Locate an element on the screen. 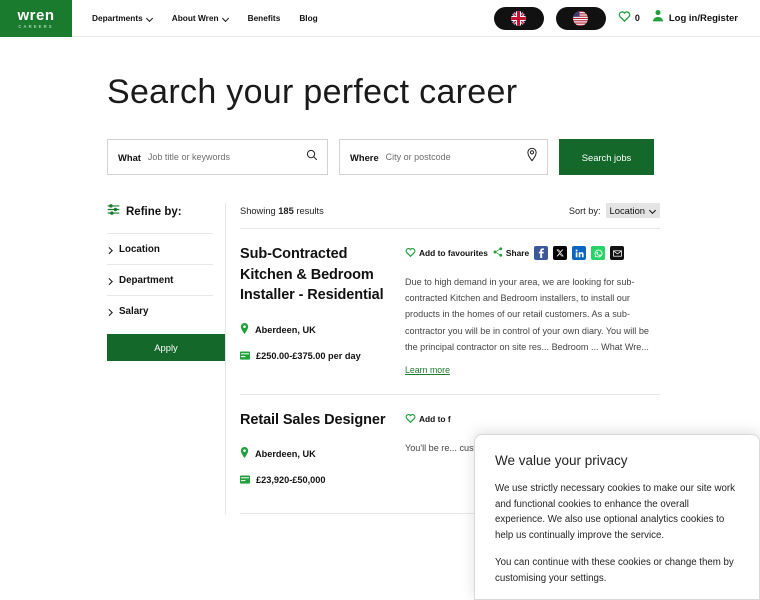 This screenshot has width=760, height=600. learn-more-link: Learn more is located at coordinates (427, 370).